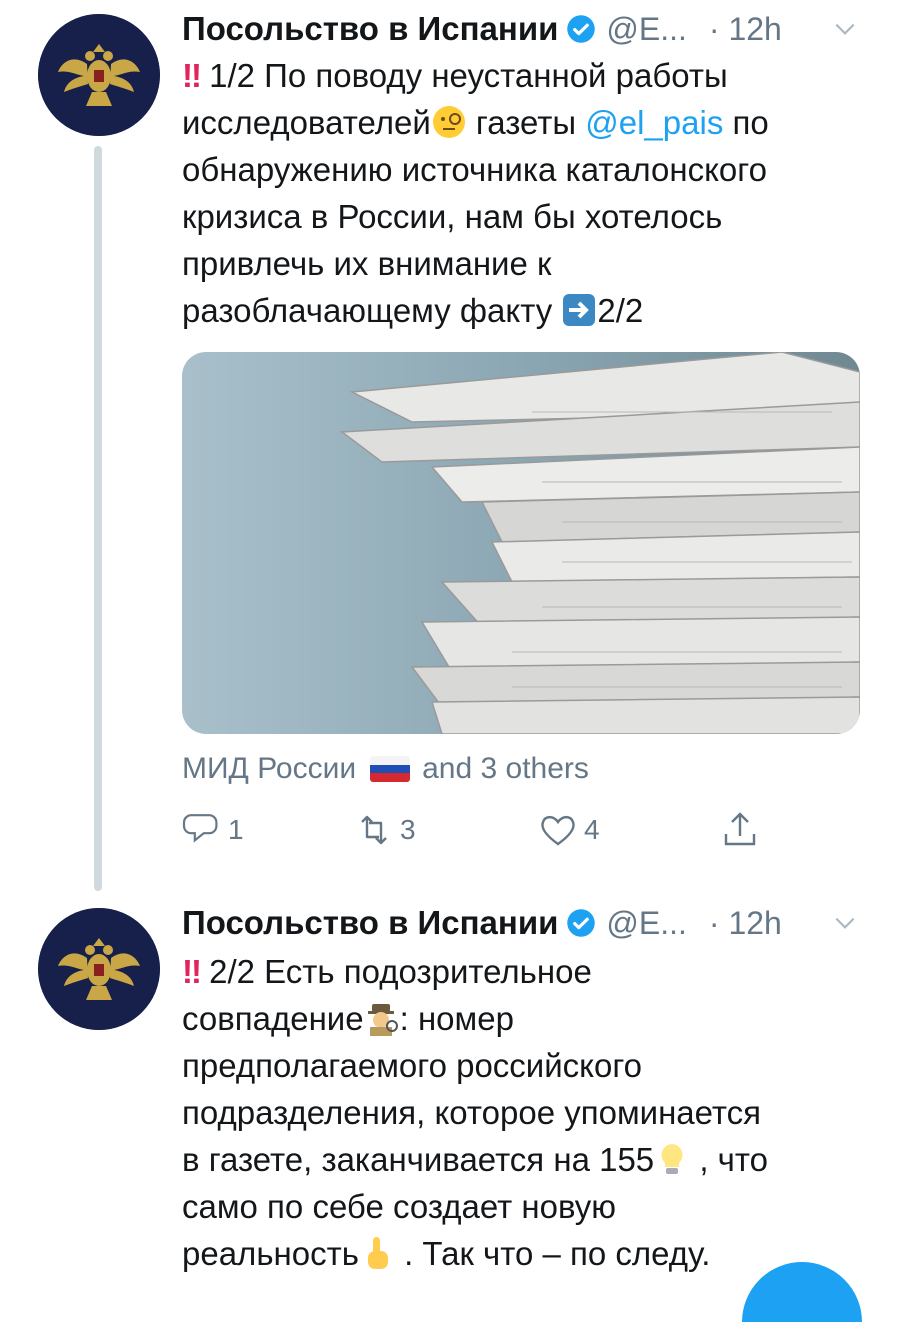 The width and height of the screenshot is (898, 1322). I want to click on text-fragment: . Так что – по следу., so click(552, 1253).